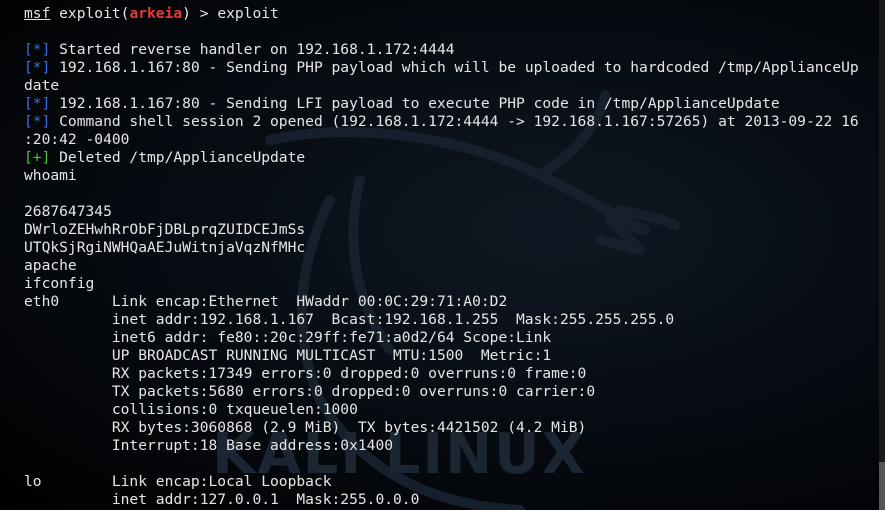 The height and width of the screenshot is (510, 885). What do you see at coordinates (451, 266) in the screenshot?
I see `output-line: apache` at bounding box center [451, 266].